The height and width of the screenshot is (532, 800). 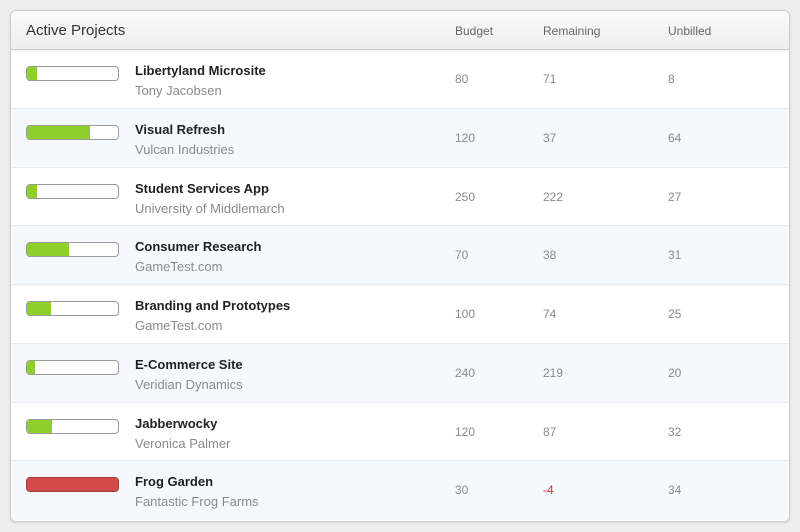 What do you see at coordinates (400, 255) in the screenshot?
I see `table-row: Consumer Research GameTest.com 70 38 31` at bounding box center [400, 255].